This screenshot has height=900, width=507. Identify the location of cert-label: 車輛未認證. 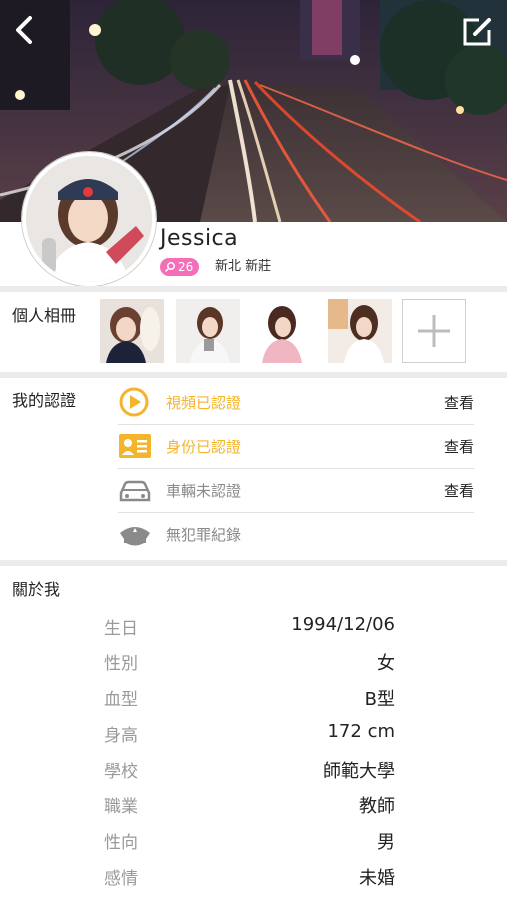
(204, 491).